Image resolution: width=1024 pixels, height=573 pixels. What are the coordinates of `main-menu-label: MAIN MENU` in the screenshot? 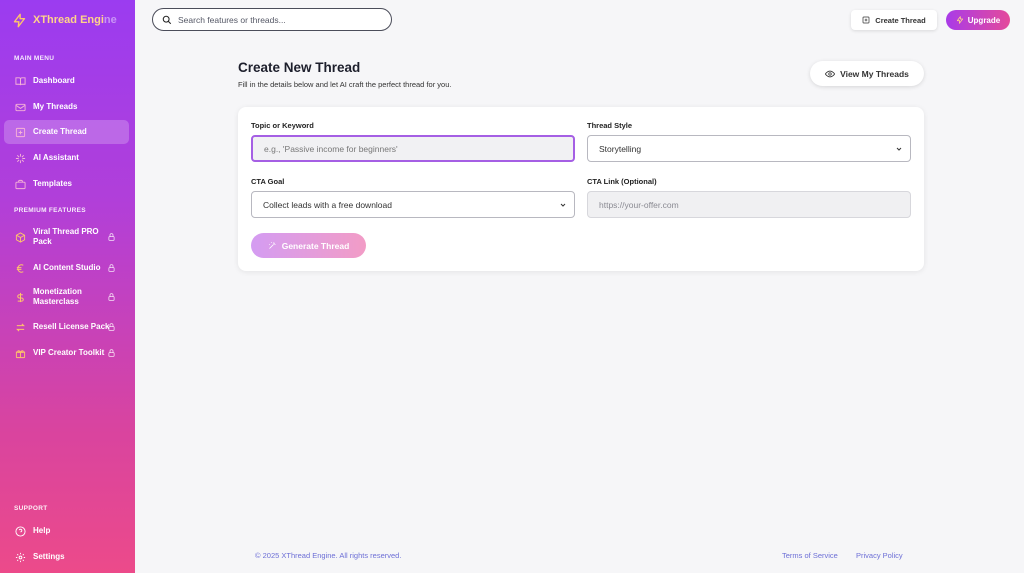 It's located at (34, 58).